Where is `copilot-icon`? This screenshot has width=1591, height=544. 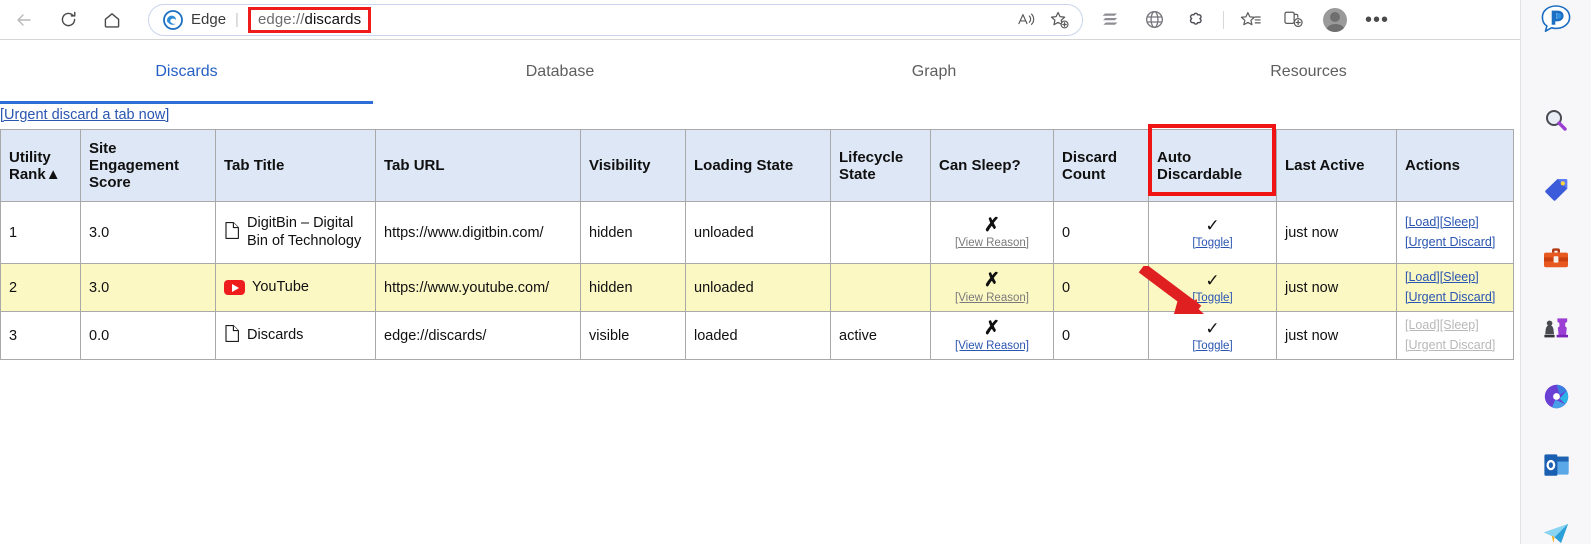
copilot-icon is located at coordinates (1556, 18).